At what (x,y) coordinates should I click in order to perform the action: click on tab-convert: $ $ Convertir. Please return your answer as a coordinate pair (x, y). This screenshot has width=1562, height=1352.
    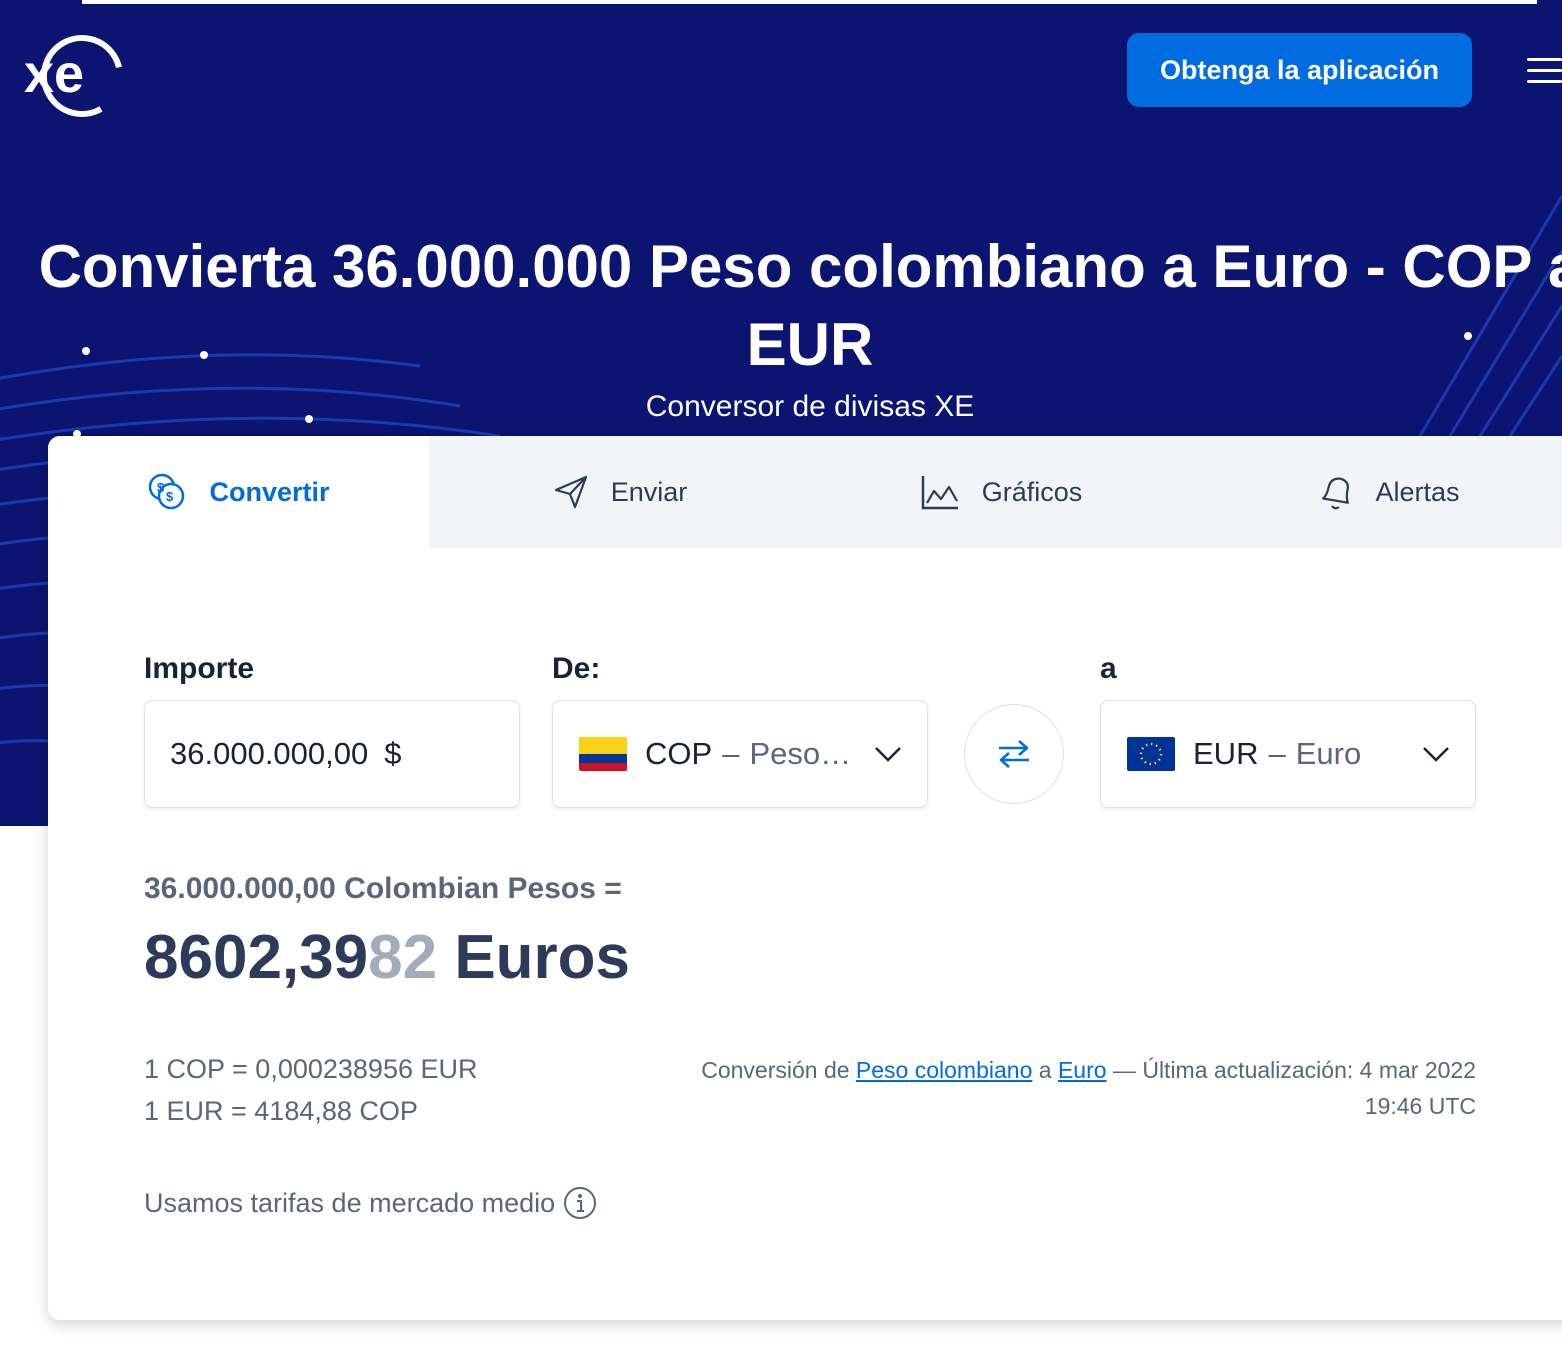
    Looking at the image, I should click on (238, 492).